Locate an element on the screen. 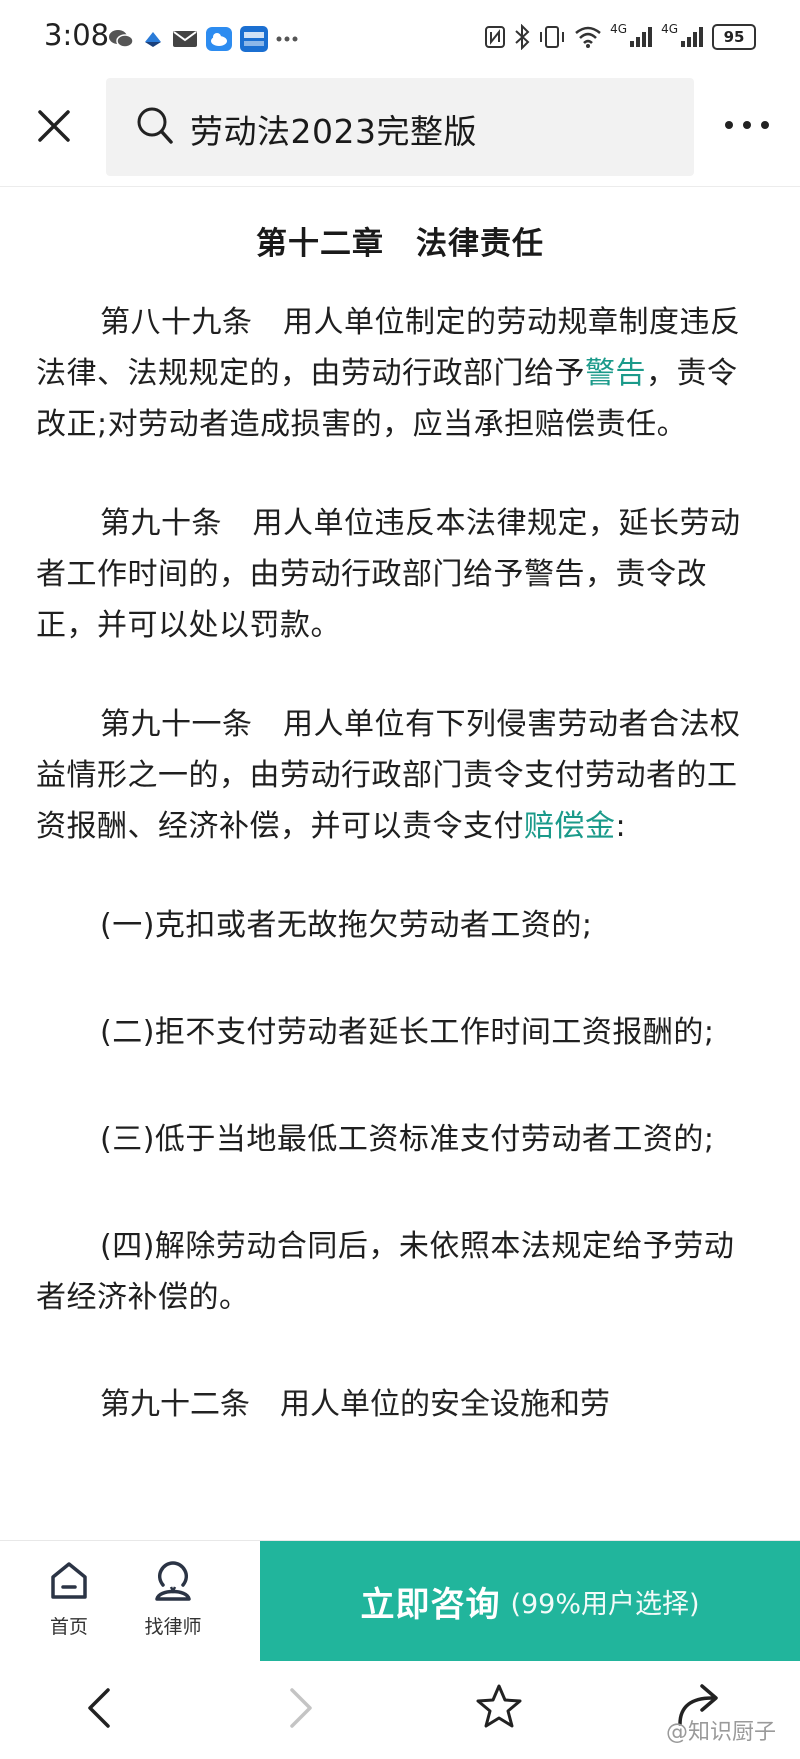 The height and width of the screenshot is (1759, 800). more-icon is located at coordinates (747, 125).